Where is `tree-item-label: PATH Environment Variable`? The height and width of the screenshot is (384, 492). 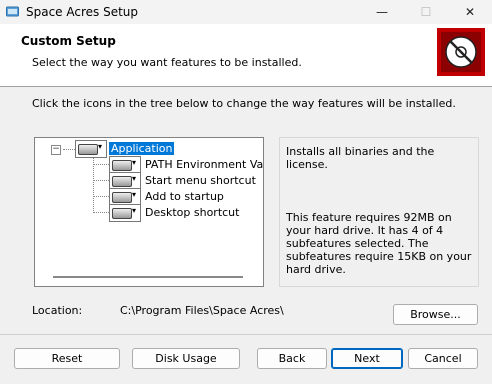
tree-item-label: PATH Environment Variable is located at coordinates (204, 164).